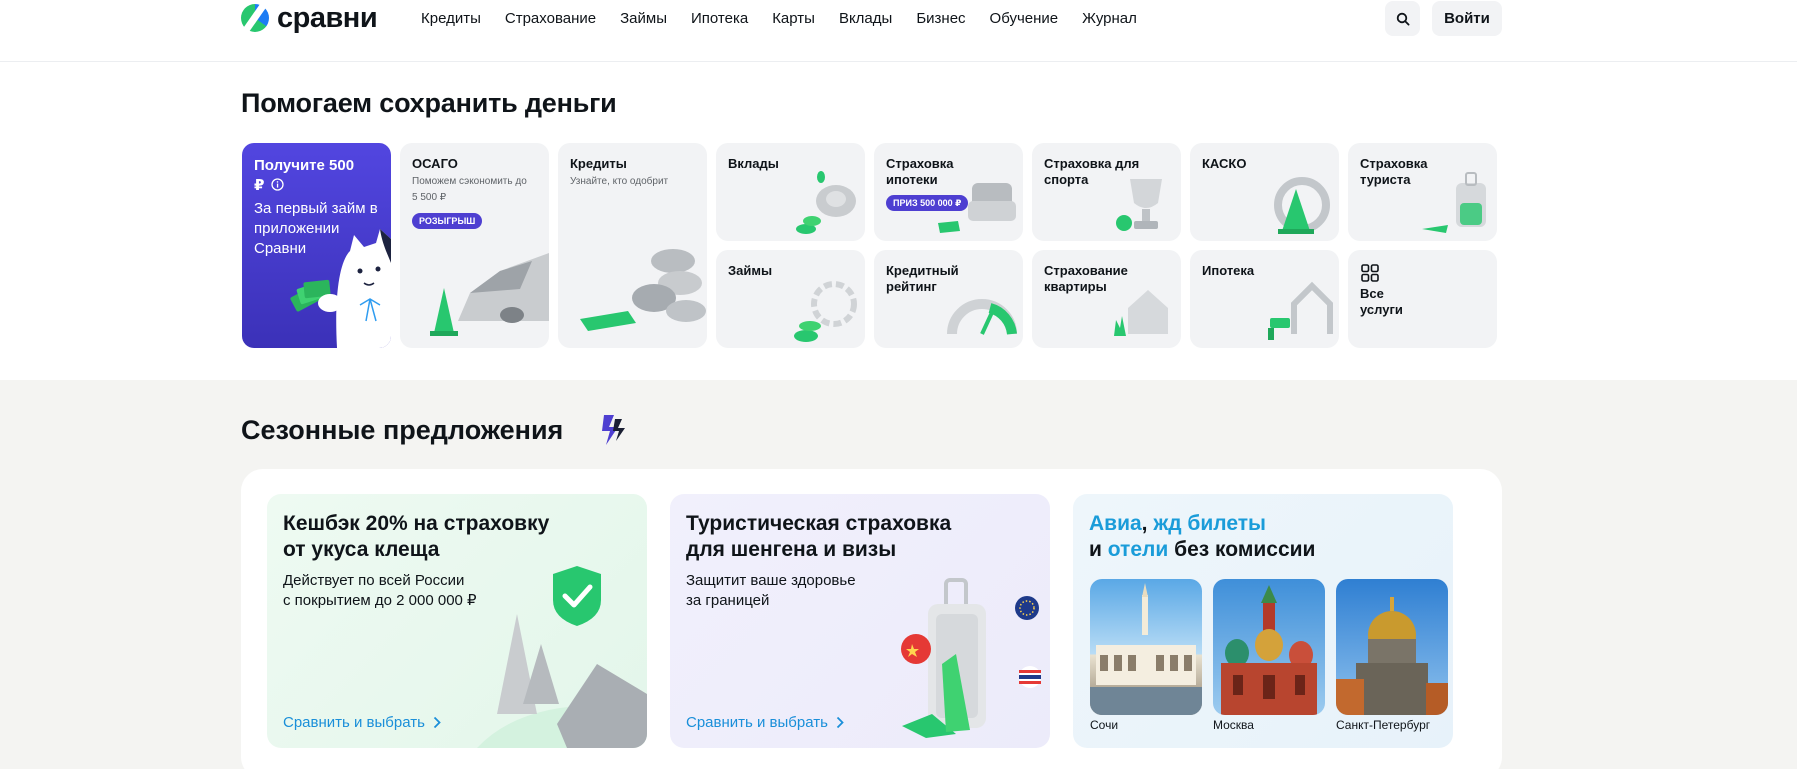  I want to click on login-button: Войти, so click(1467, 18).